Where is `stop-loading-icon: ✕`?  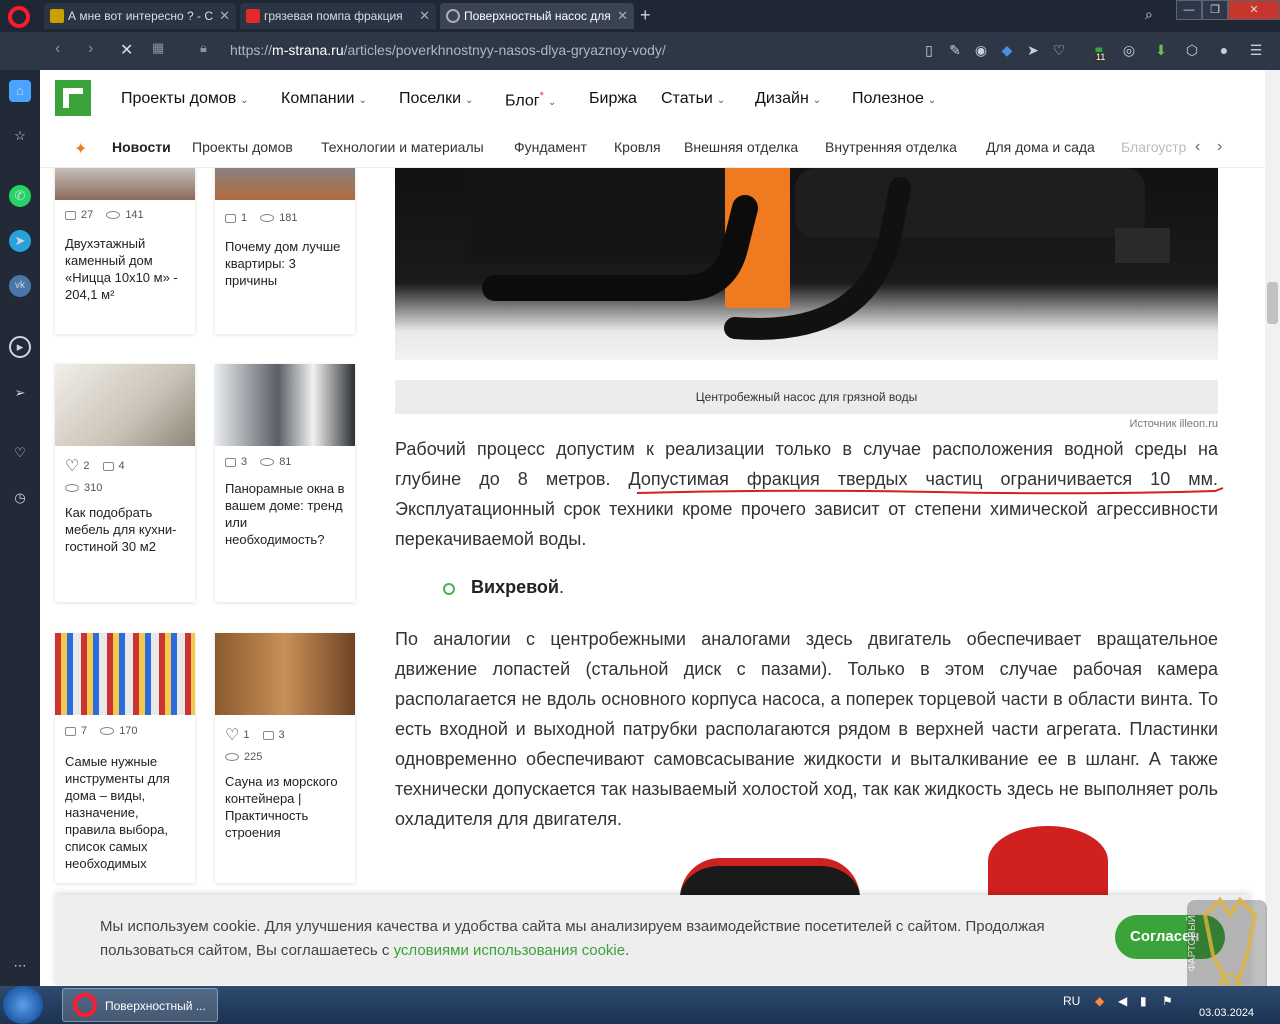 stop-loading-icon: ✕ is located at coordinates (126, 50).